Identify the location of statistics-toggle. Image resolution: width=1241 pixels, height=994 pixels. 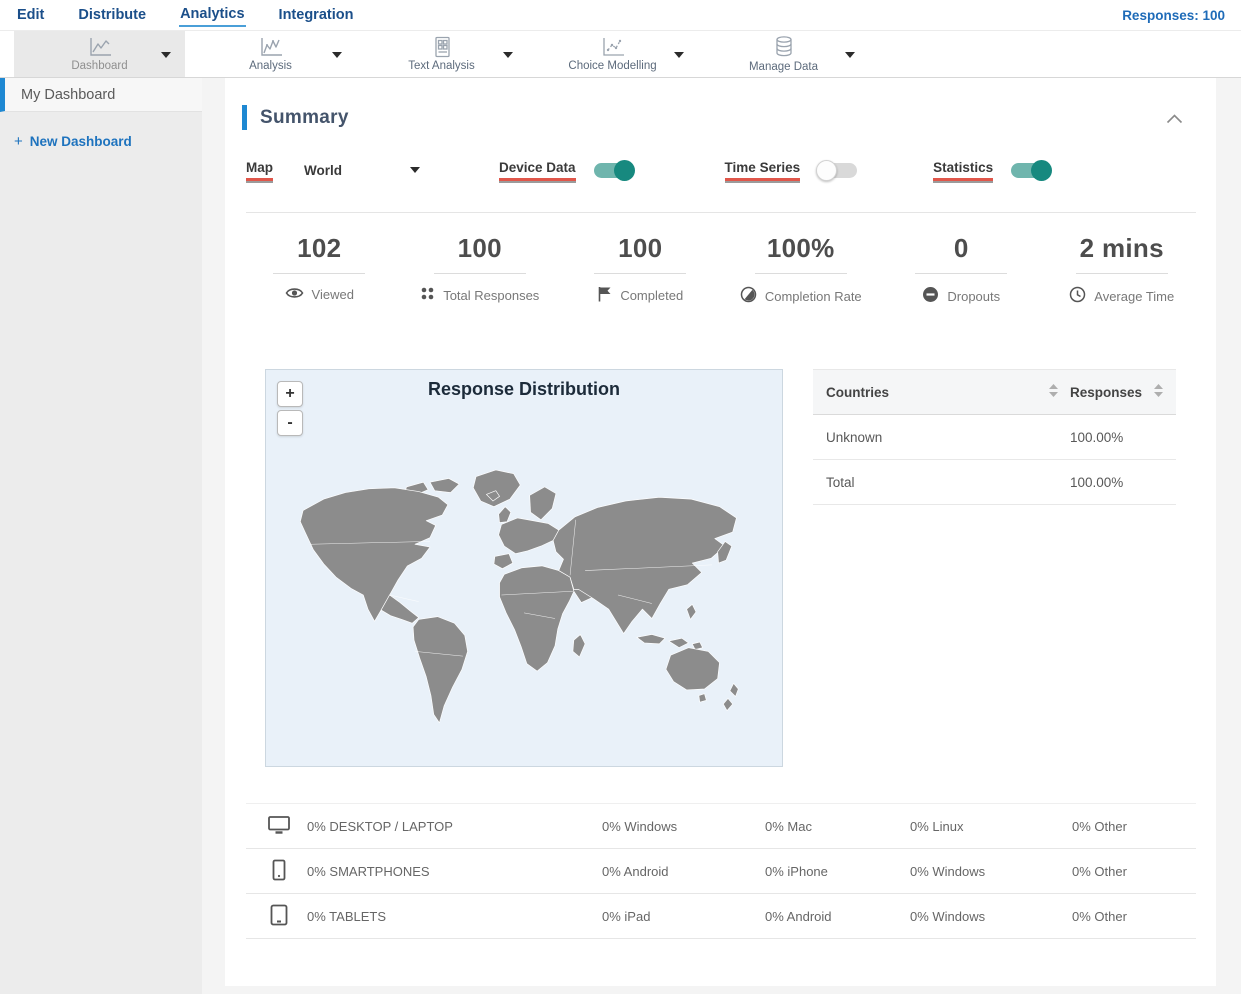
(1032, 170).